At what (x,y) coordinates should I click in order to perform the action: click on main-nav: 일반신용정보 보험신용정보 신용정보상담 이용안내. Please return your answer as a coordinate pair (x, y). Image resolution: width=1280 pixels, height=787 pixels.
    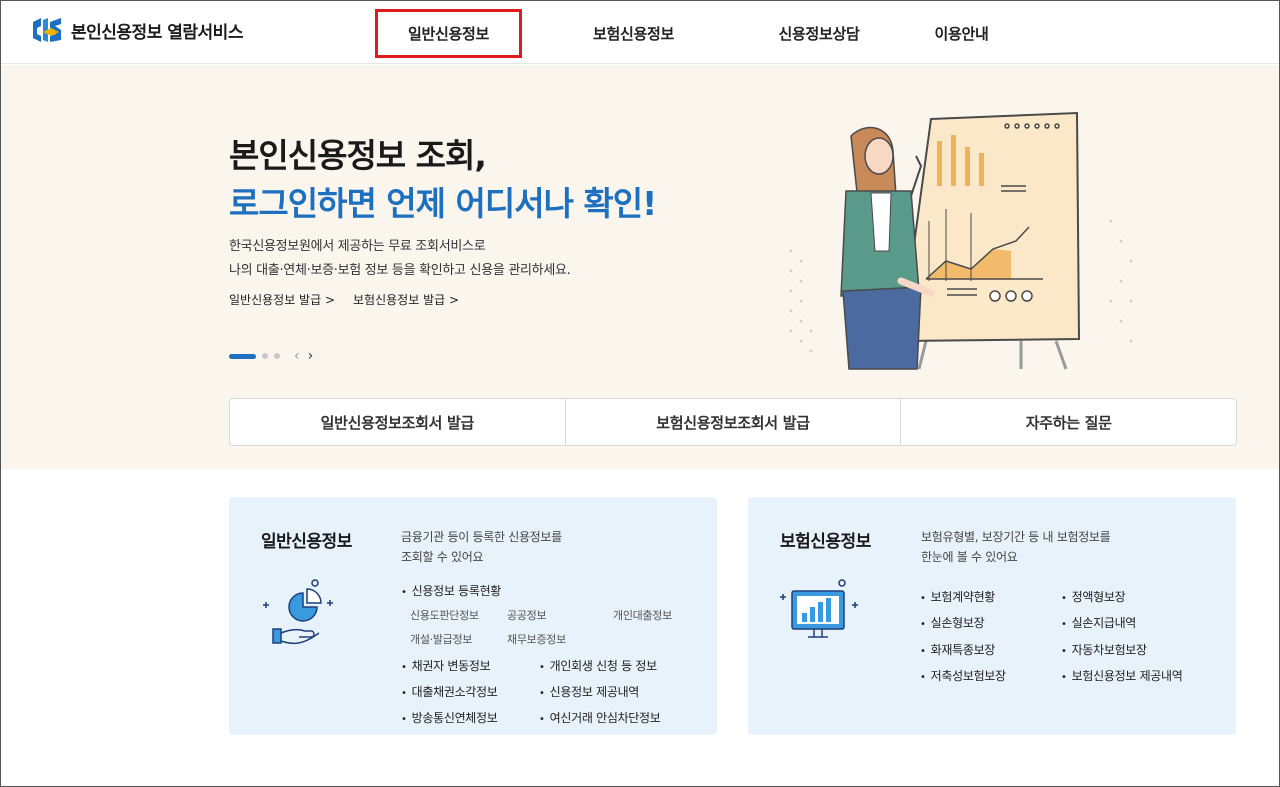
    Looking at the image, I should click on (702, 33).